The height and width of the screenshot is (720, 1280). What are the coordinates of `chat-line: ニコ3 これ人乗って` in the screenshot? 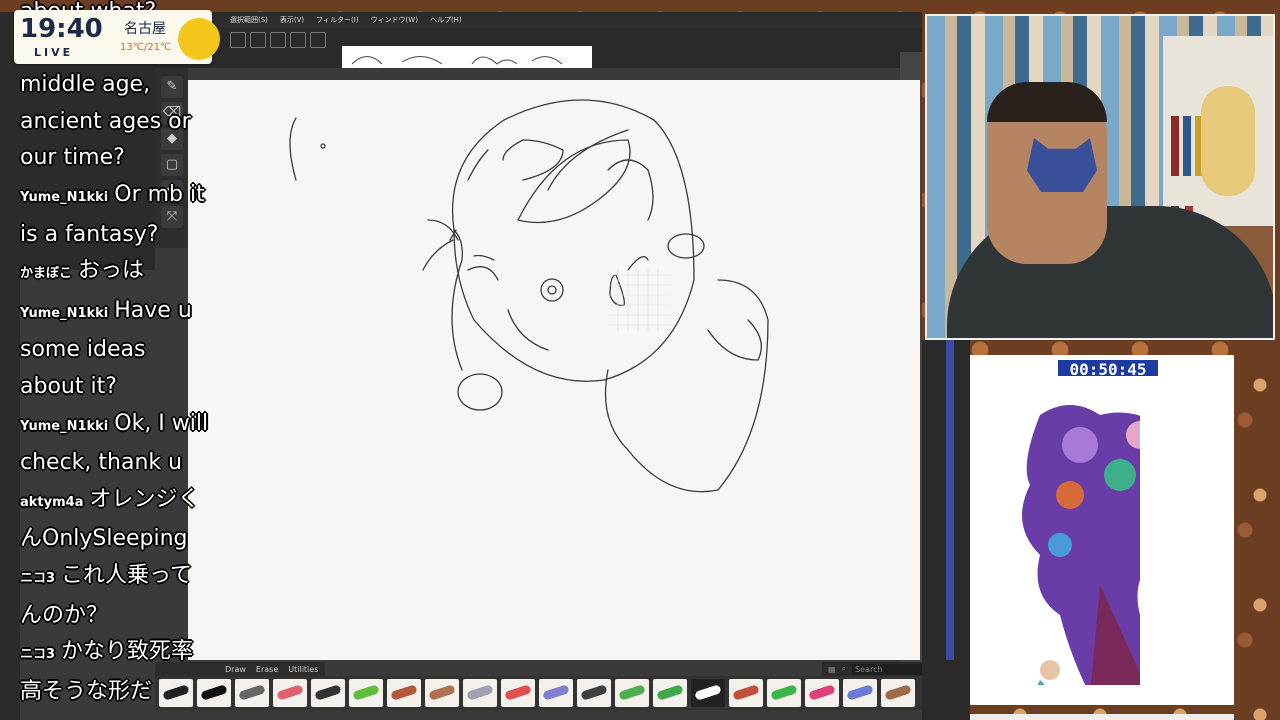 It's located at (125, 578).